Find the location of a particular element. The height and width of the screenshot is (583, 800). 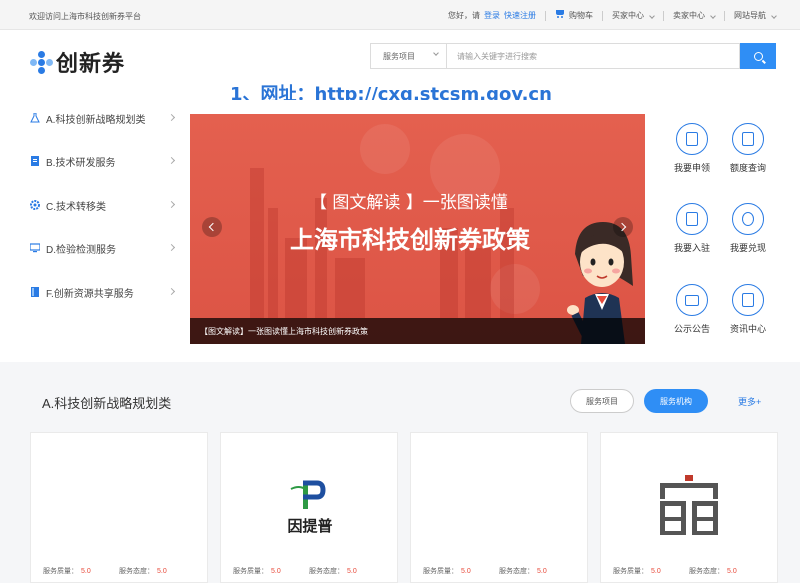

service-agencies-button: 服务机构 is located at coordinates (676, 401).